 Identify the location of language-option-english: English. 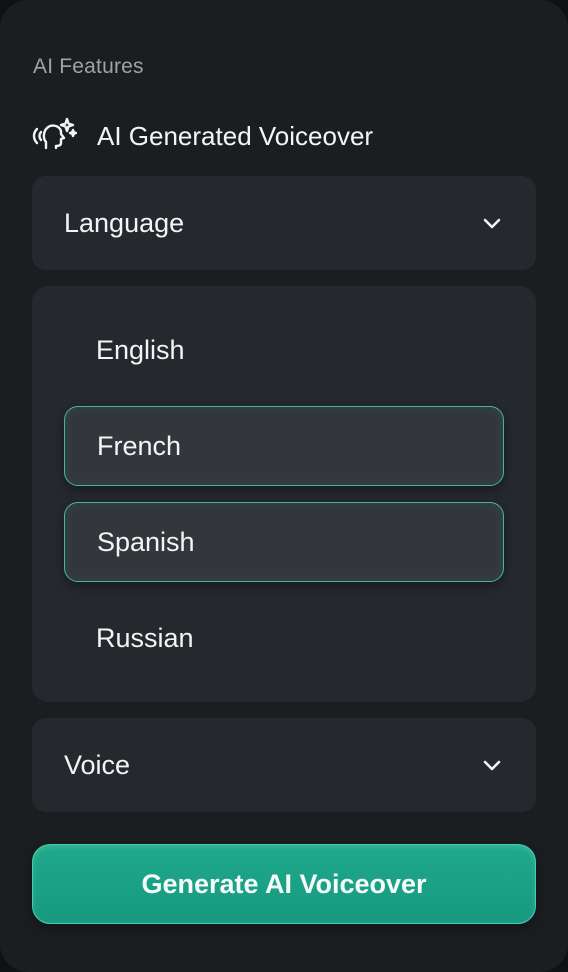
(284, 350).